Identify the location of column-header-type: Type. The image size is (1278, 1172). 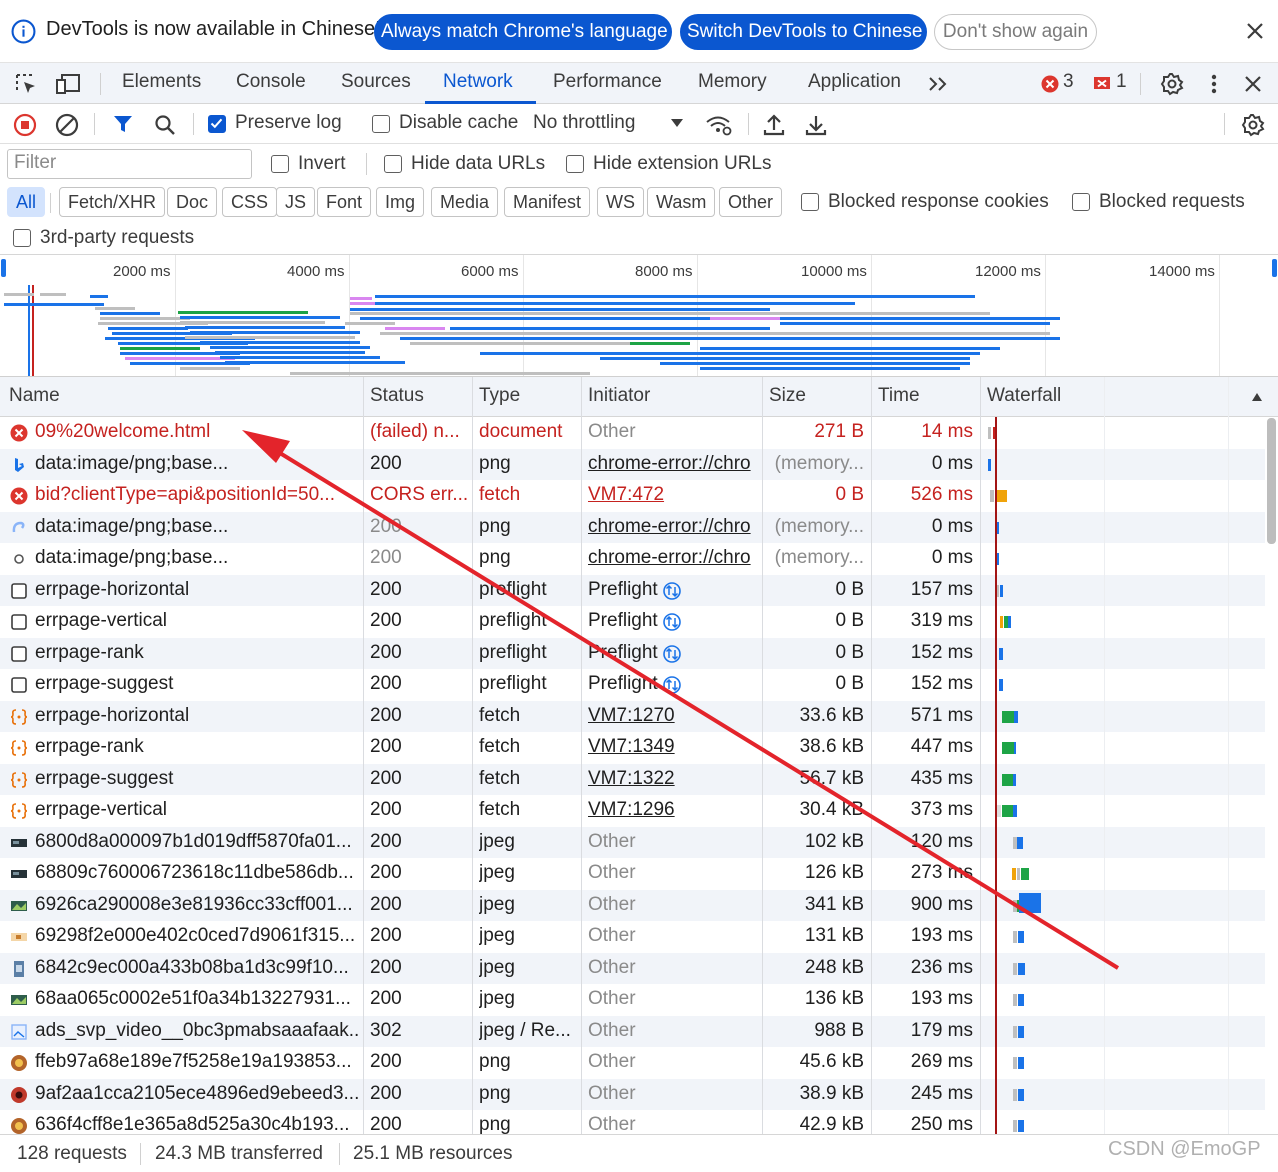
(499, 396).